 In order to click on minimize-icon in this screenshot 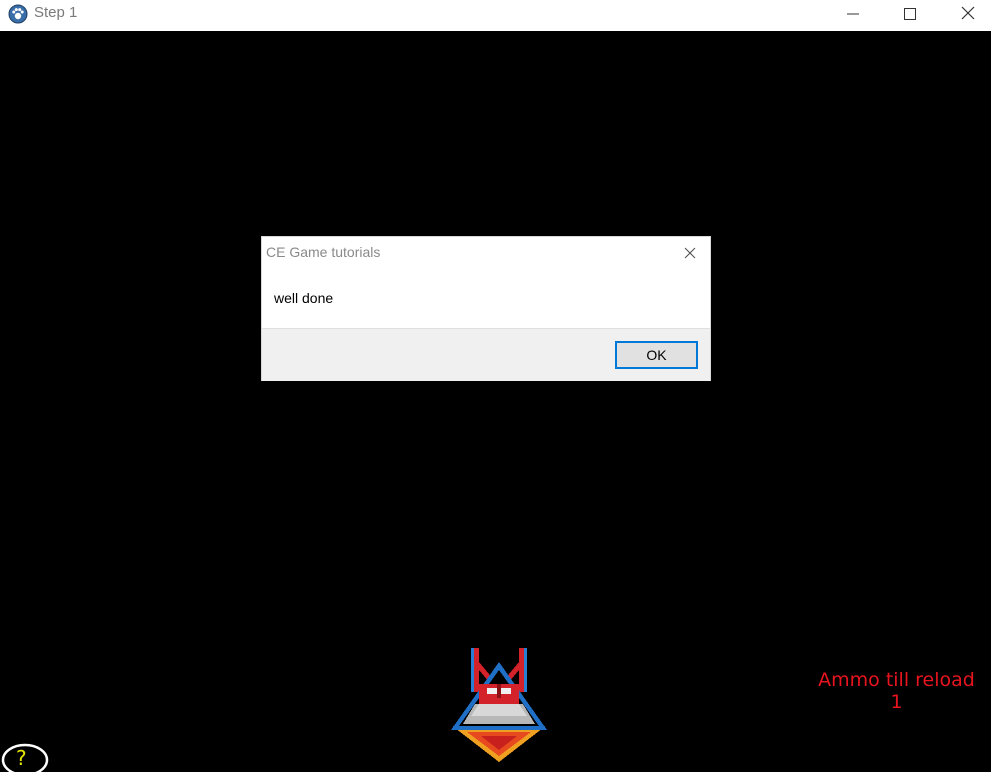, I will do `click(853, 16)`.